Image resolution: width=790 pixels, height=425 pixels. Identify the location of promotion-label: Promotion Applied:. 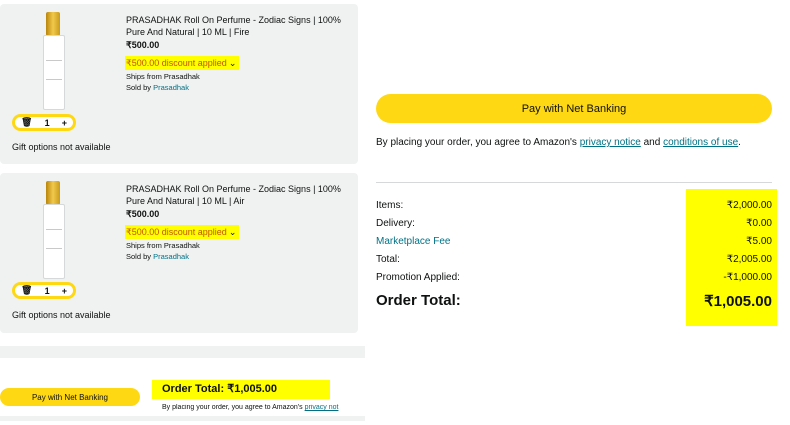
(418, 277).